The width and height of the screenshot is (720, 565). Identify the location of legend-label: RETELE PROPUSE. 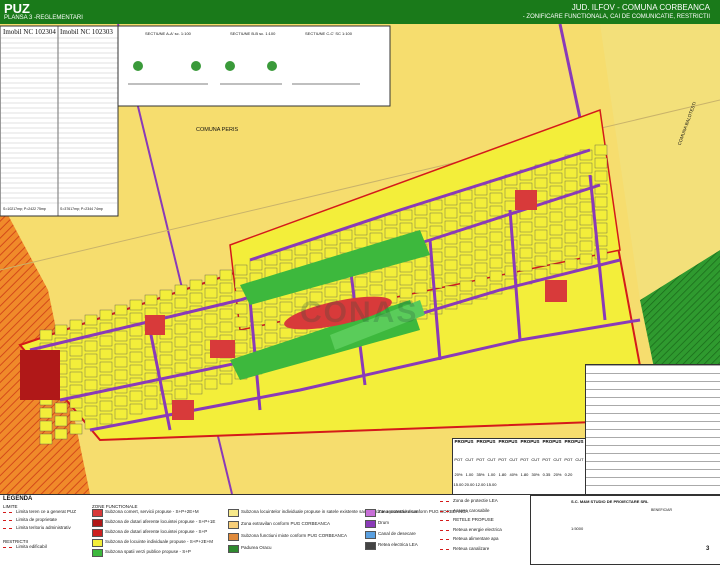
(473, 519).